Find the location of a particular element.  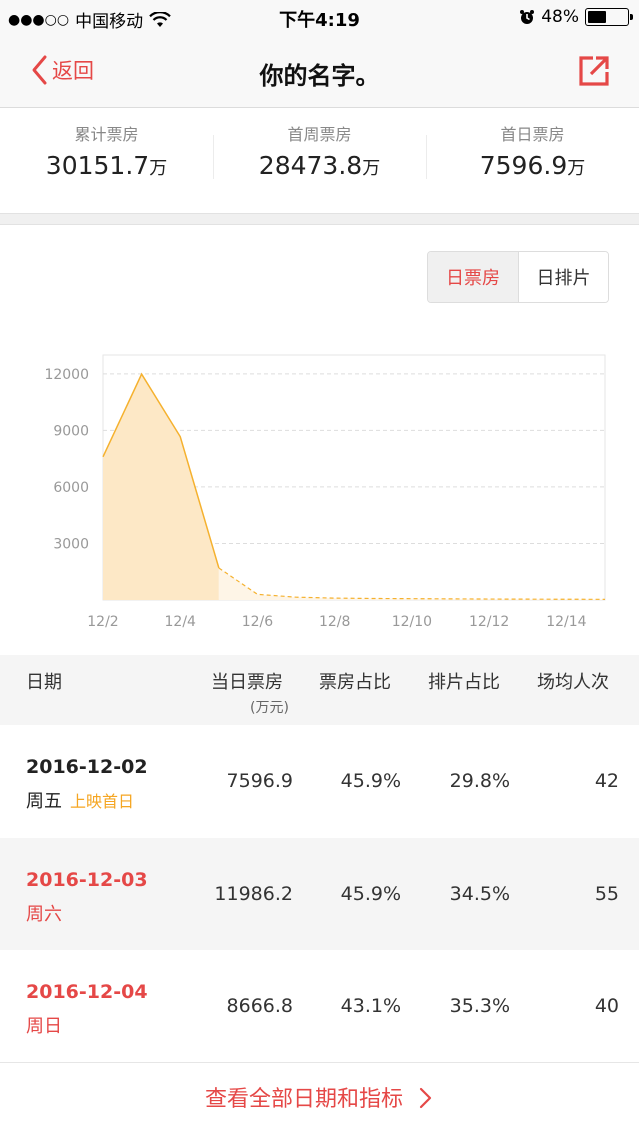

row-weekday: 周五 上映首日 is located at coordinates (80, 800).